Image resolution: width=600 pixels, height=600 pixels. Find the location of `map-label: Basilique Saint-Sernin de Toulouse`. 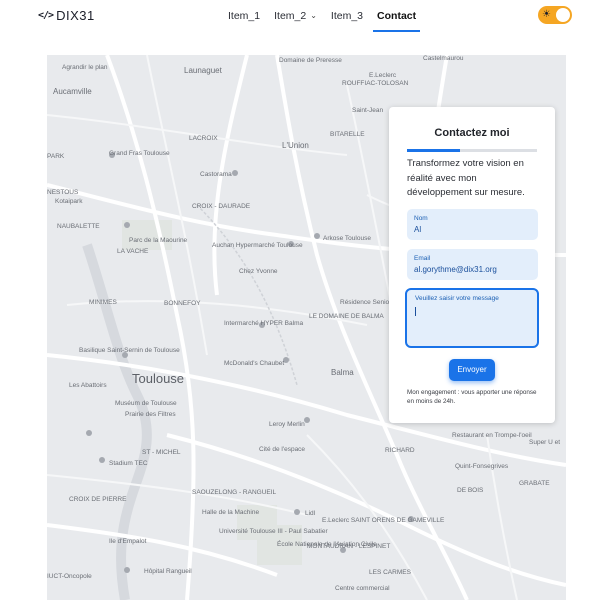

map-label: Basilique Saint-Sernin de Toulouse is located at coordinates (129, 350).